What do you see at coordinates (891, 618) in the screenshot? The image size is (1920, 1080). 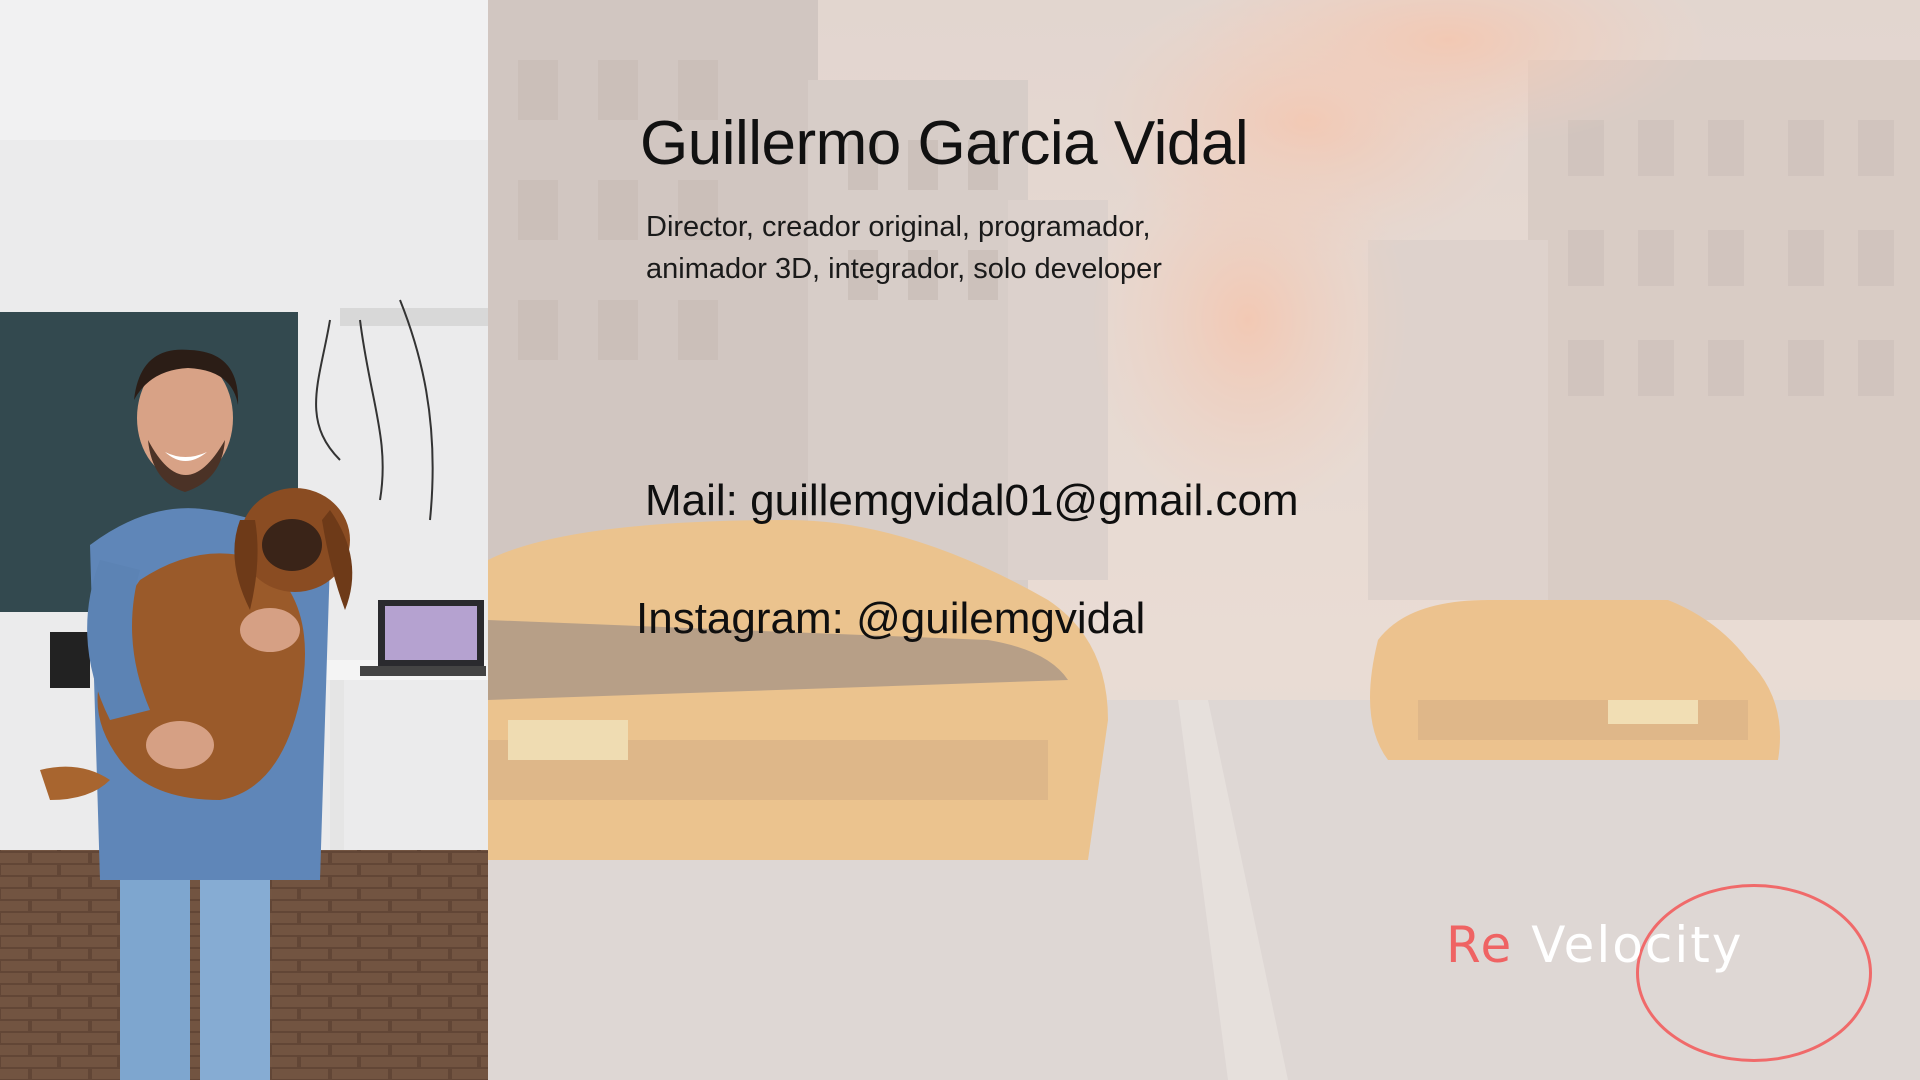 I see `contact-instagram: Instagram: @guilemgvidal` at bounding box center [891, 618].